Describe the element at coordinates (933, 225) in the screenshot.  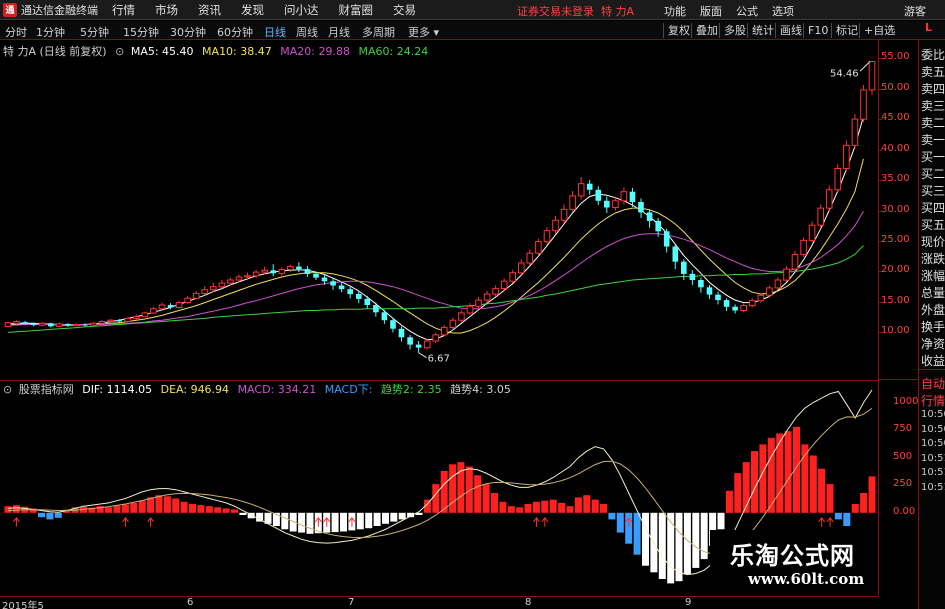
I see `quote-panel-label: 买五` at that location.